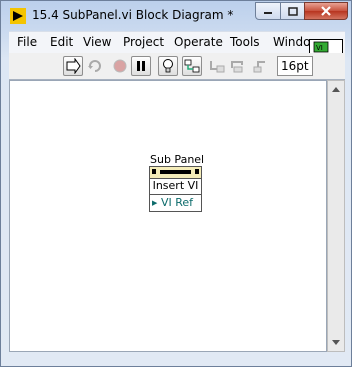 This screenshot has height=367, width=352. I want to click on abort-button, so click(120, 66).